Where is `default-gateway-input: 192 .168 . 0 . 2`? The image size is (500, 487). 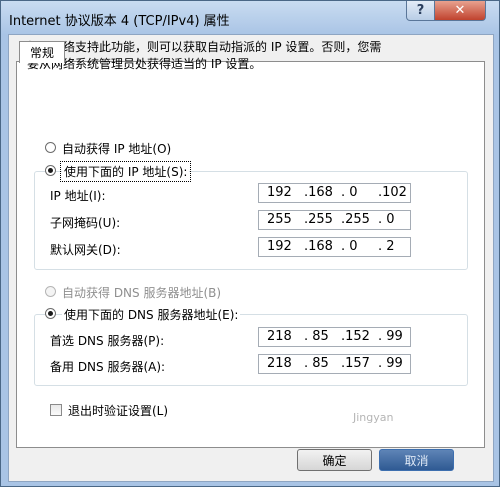 default-gateway-input: 192 .168 . 0 . 2 is located at coordinates (334, 247).